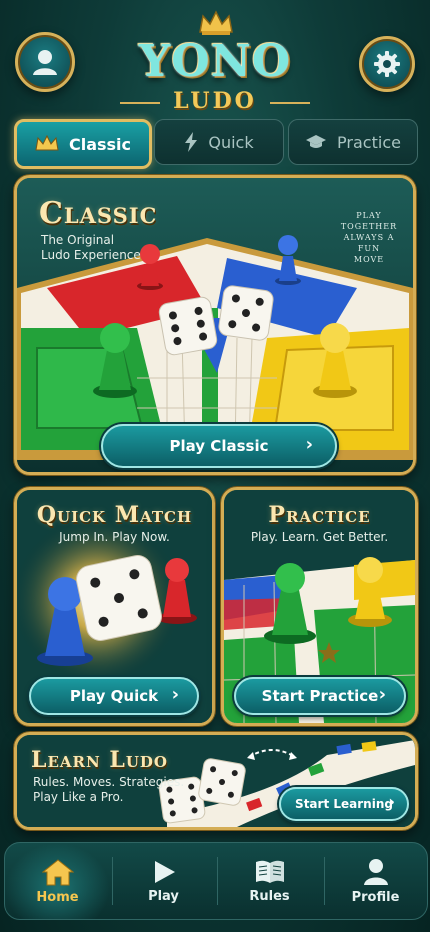 Image resolution: width=430 pixels, height=932 pixels. I want to click on profile-avatar-button, so click(45, 62).